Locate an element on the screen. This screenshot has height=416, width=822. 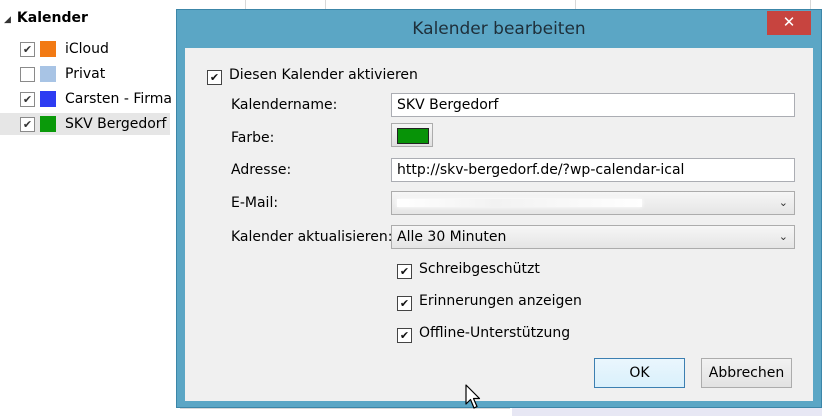
readonly-option: ✔ Schreibgeschützt is located at coordinates (468, 270).